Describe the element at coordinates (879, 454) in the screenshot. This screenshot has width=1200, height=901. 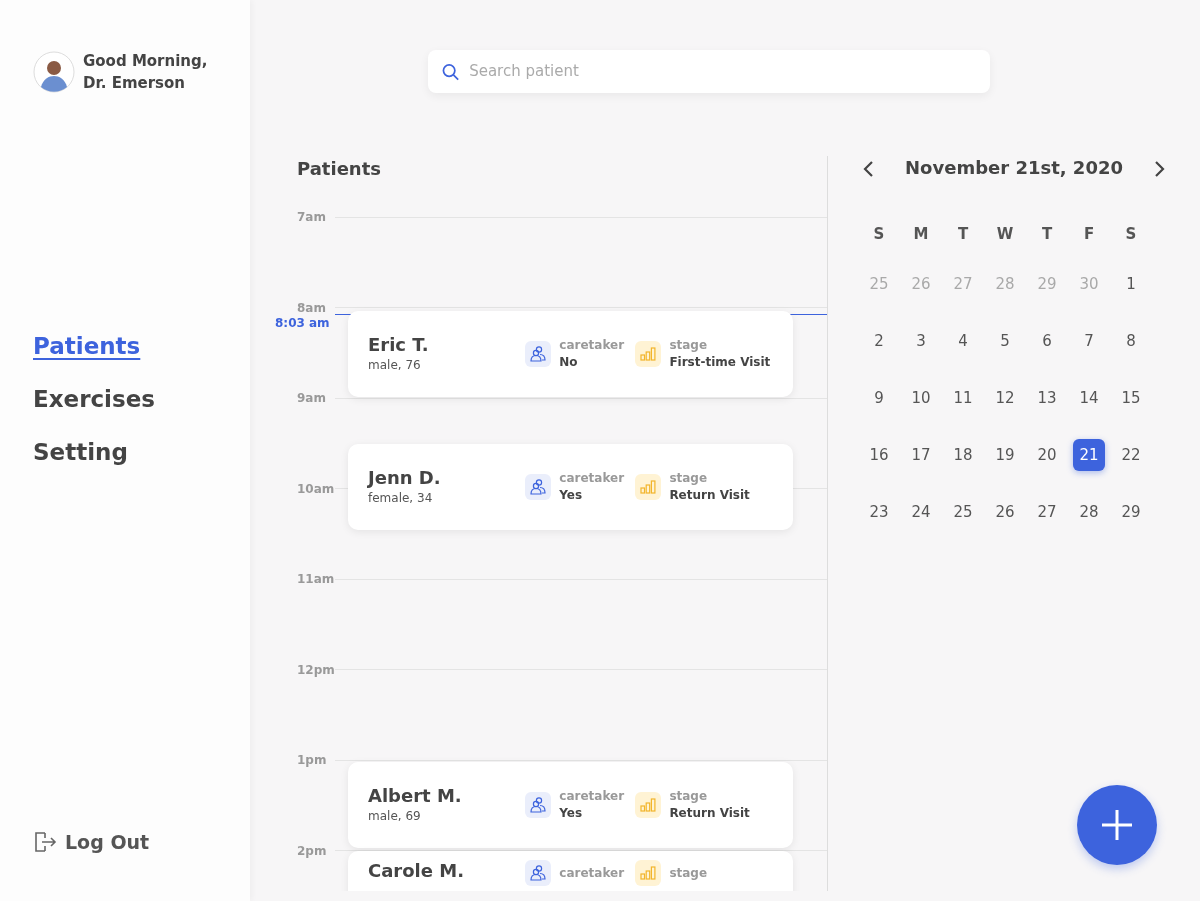
I see `calendar-day: 16` at that location.